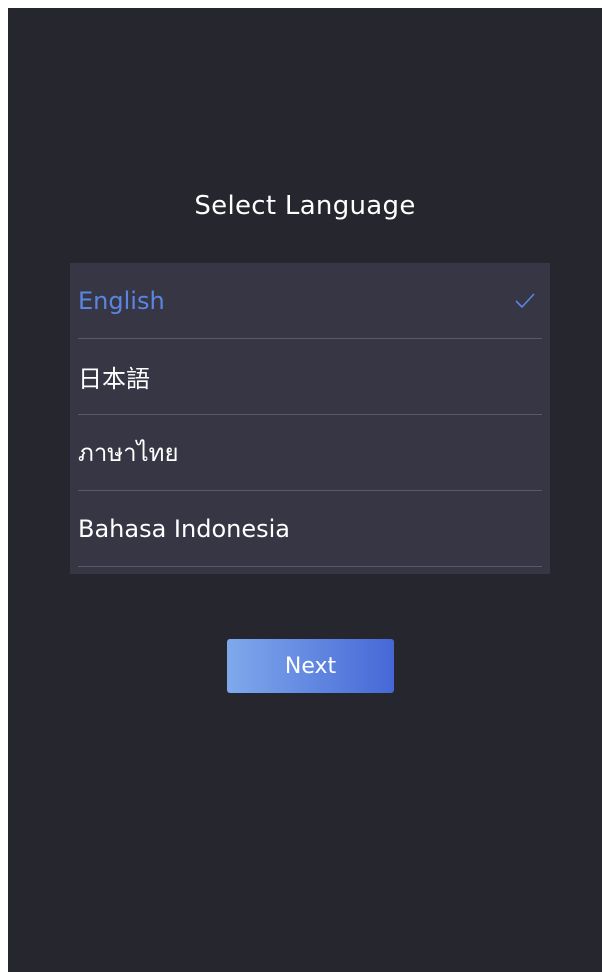 This screenshot has width=602, height=972. I want to click on language-option-thai: ภาษาไทย, so click(310, 453).